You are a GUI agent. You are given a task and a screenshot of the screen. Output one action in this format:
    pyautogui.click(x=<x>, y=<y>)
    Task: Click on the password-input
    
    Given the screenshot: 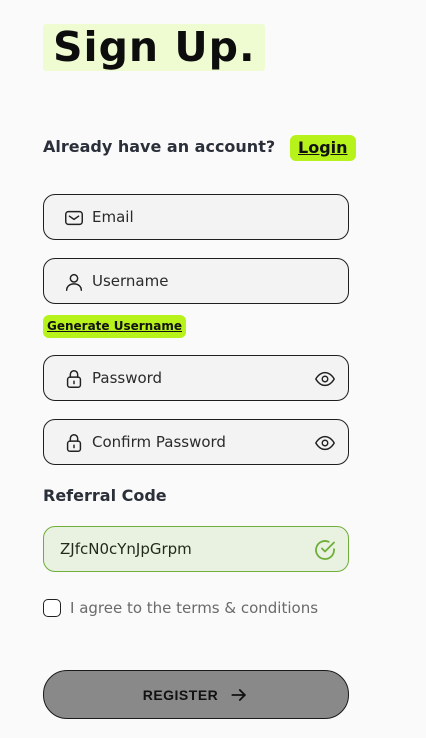 What is the action you would take?
    pyautogui.click(x=197, y=378)
    